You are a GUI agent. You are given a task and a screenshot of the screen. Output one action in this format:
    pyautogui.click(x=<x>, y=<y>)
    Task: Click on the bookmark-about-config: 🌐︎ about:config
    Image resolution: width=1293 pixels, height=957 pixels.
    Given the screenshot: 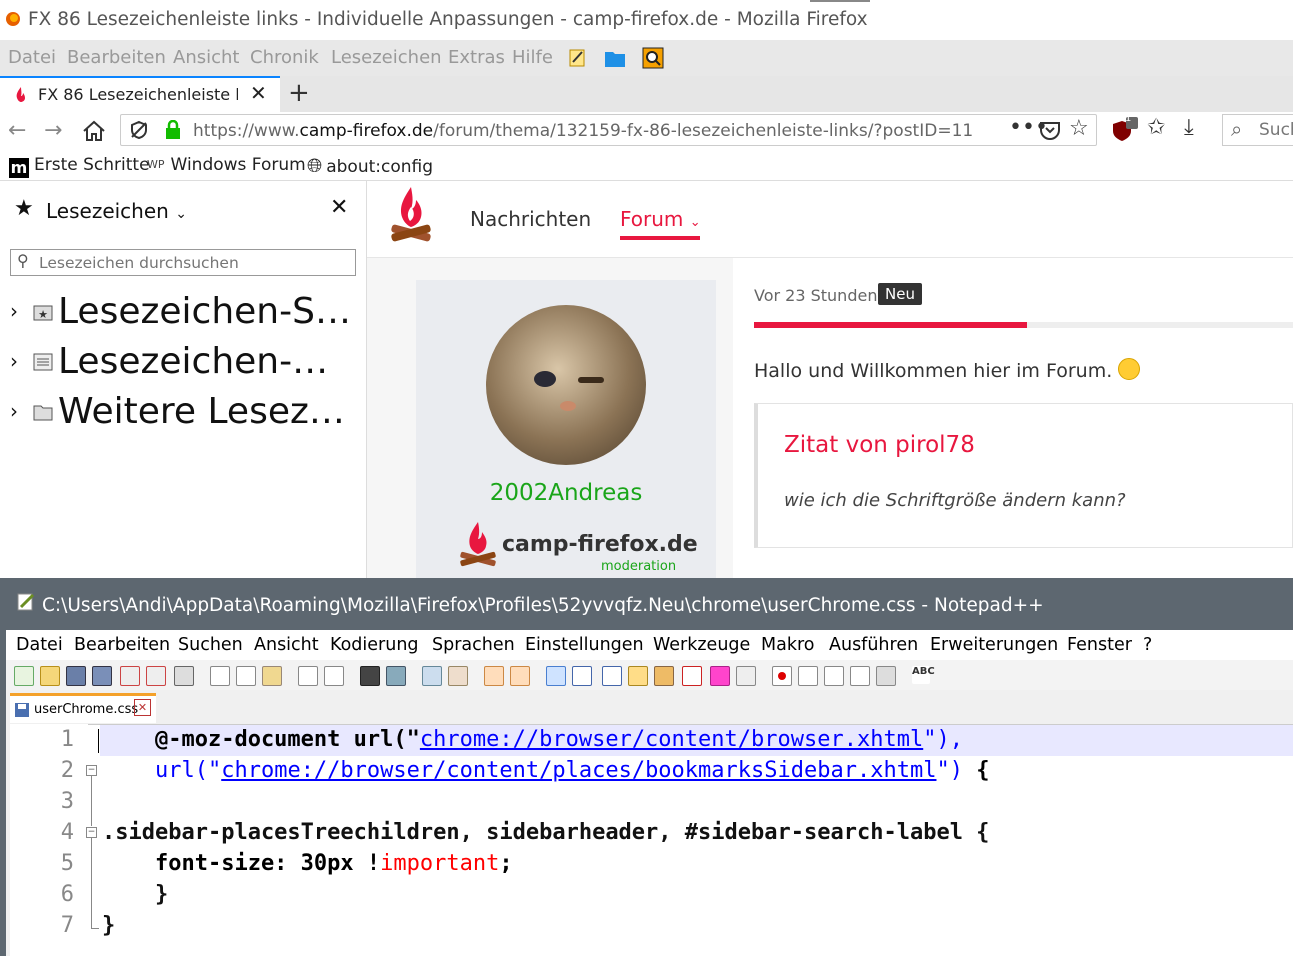 What is the action you would take?
    pyautogui.click(x=370, y=166)
    